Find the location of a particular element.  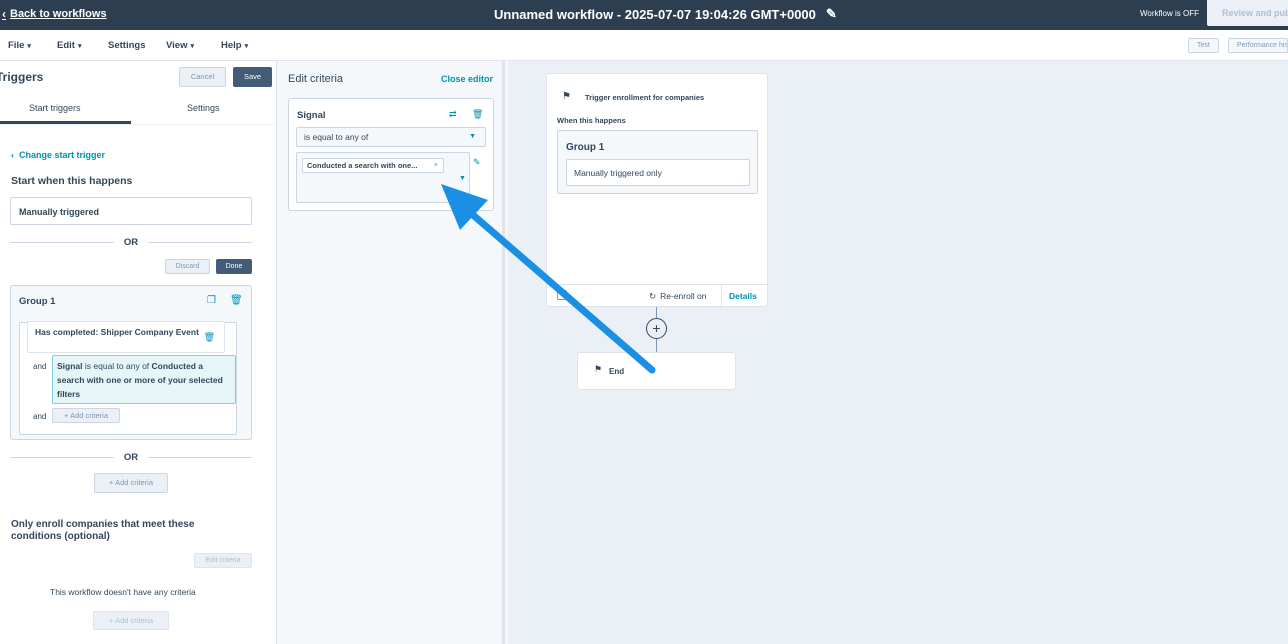

menu-edit: Edit ▾ is located at coordinates (69, 45).